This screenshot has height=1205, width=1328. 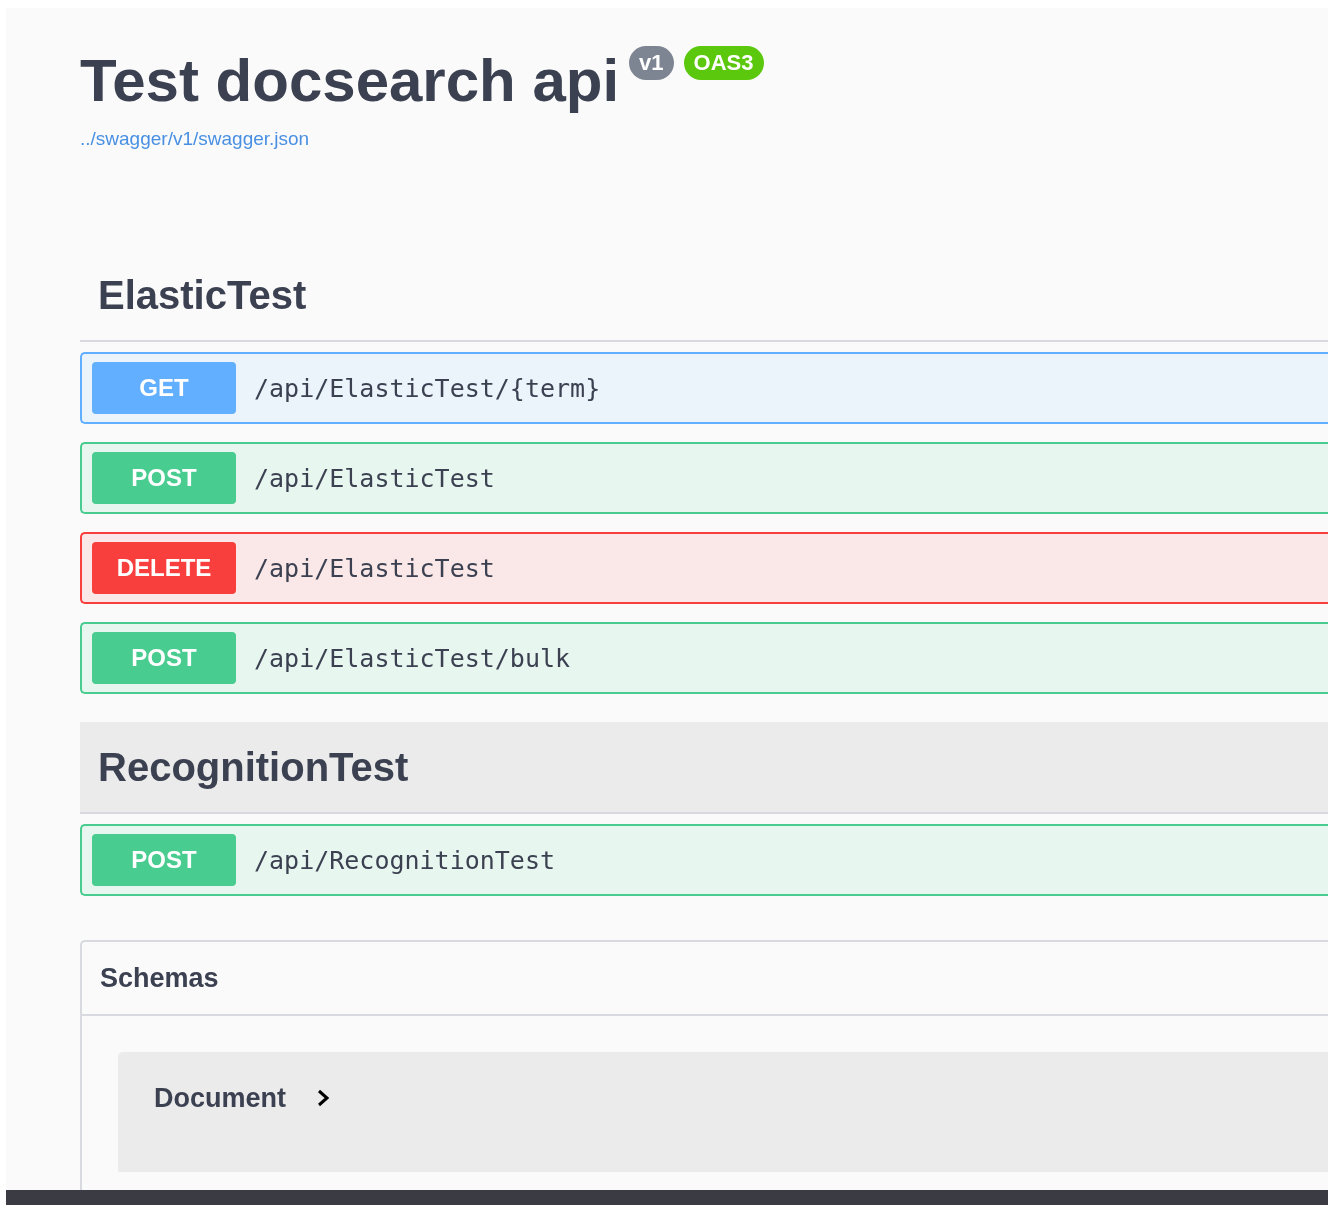 I want to click on spec-badge: OAS3, so click(x=723, y=63).